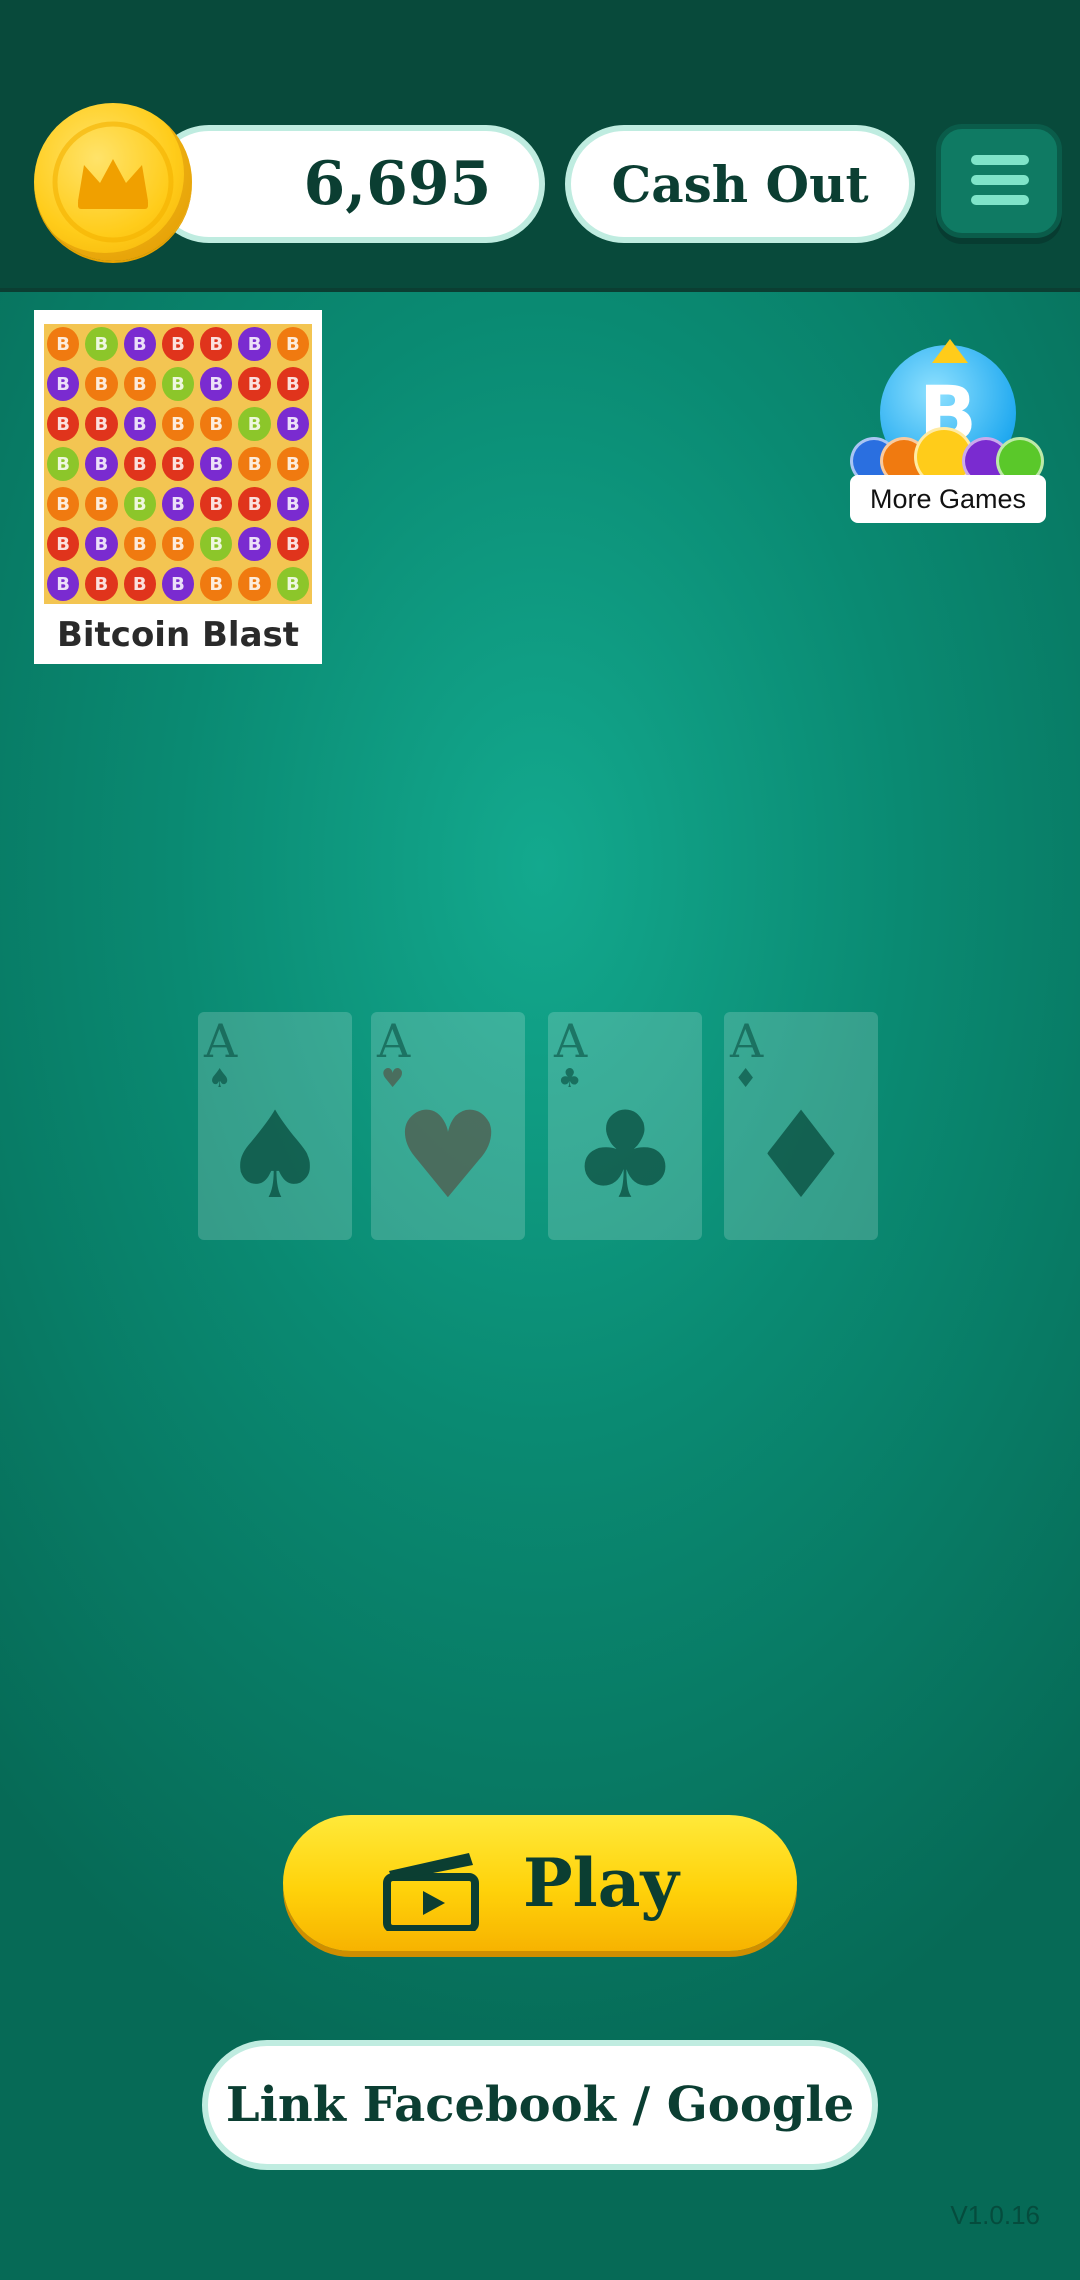  What do you see at coordinates (601, 1883) in the screenshot?
I see `play-label: Play` at bounding box center [601, 1883].